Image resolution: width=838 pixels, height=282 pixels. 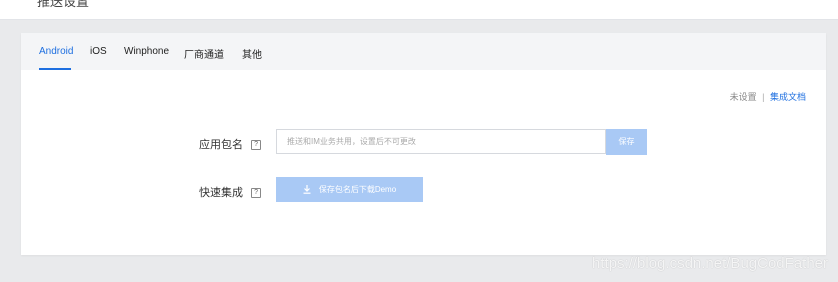 I want to click on tab-ios: iOS, so click(x=98, y=51).